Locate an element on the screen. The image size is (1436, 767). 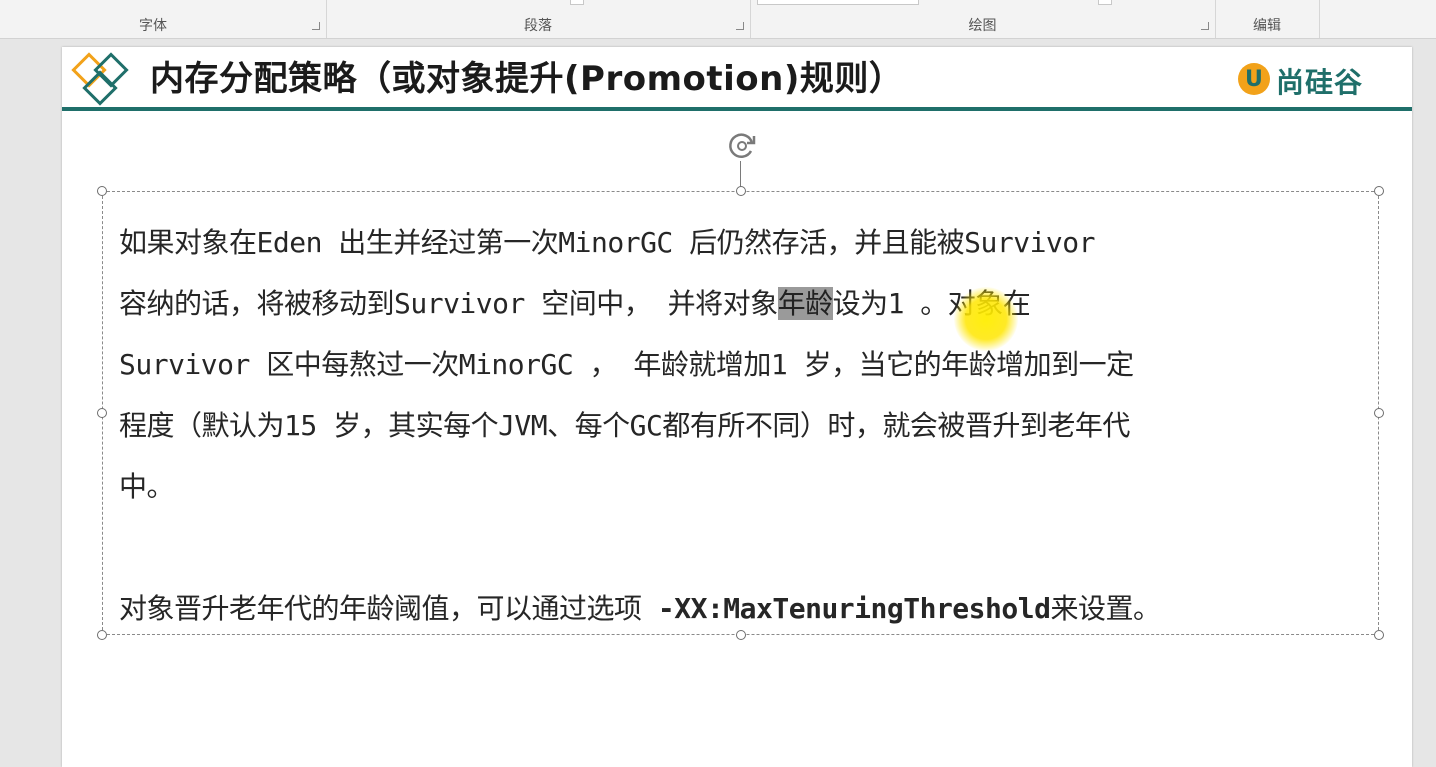
jvm-option-code: -XX:MaxTenuringThreshold is located at coordinates (854, 608).